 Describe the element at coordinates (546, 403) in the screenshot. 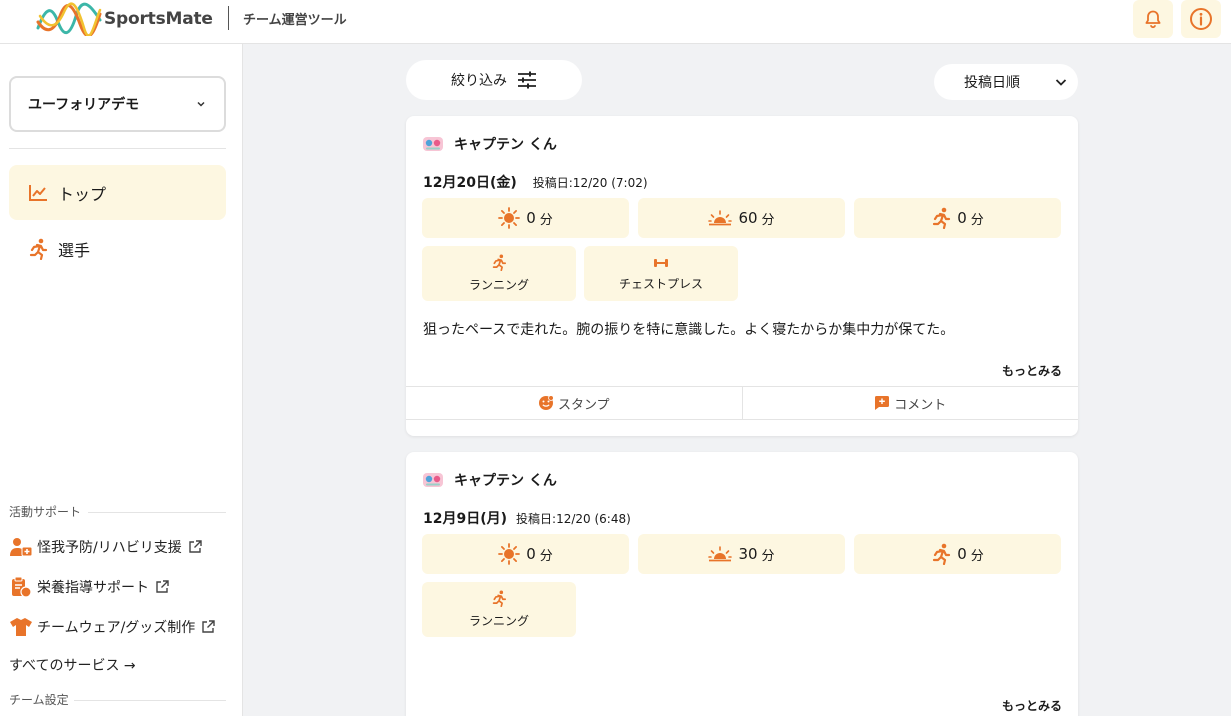

I see `smile-stamp-icon` at that location.